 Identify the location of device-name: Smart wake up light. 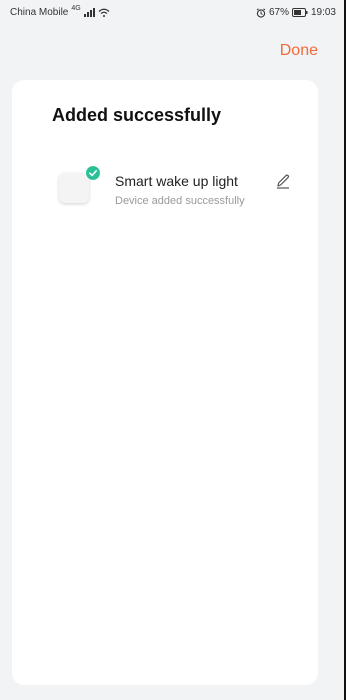
(176, 181).